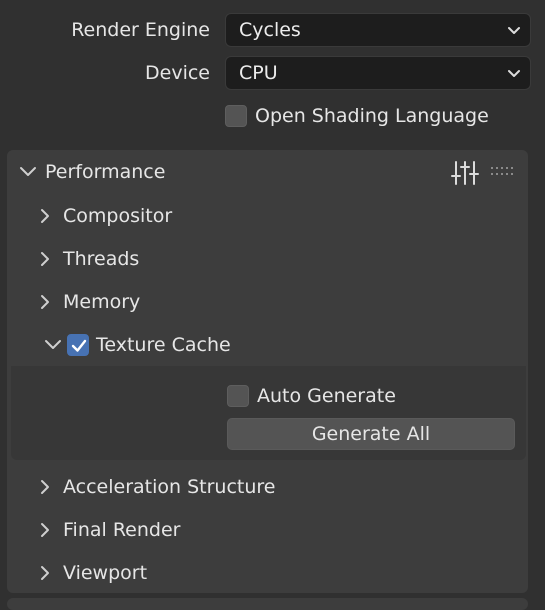  I want to click on subpanel-final-render: Final Render, so click(108, 530).